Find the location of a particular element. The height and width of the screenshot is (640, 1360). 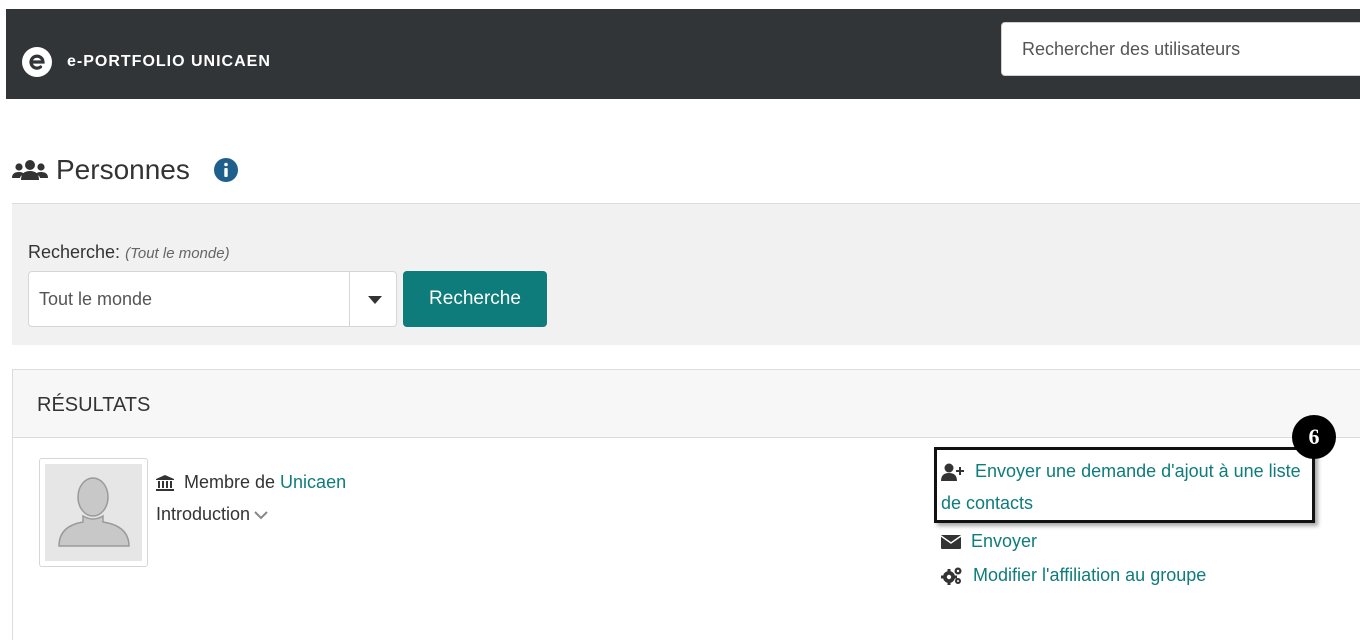

info-icon is located at coordinates (225, 170).